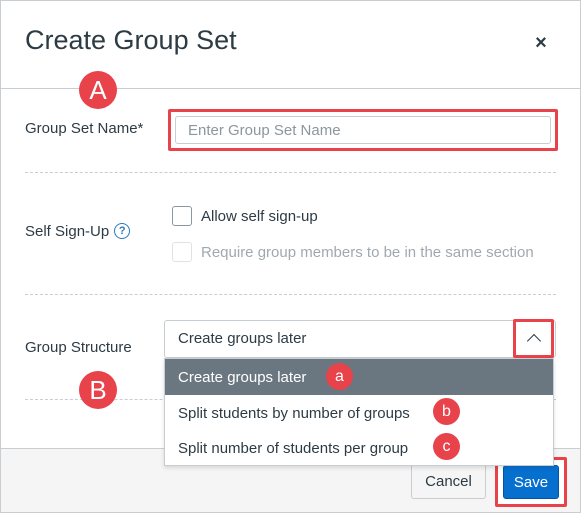 The height and width of the screenshot is (513, 581). I want to click on group-set-name-input, so click(363, 130).